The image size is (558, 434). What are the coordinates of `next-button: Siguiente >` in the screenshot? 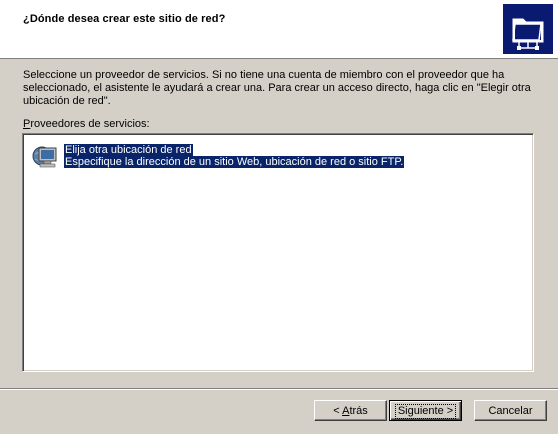 It's located at (425, 410).